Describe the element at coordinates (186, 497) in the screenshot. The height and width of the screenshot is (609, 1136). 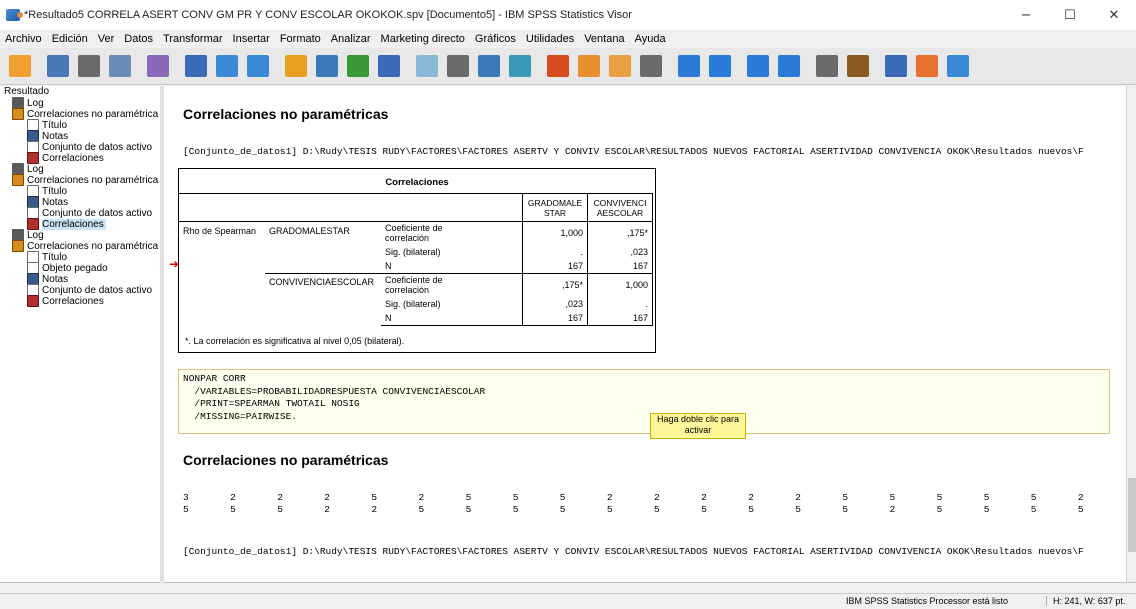
I see `value-cell: 3` at that location.